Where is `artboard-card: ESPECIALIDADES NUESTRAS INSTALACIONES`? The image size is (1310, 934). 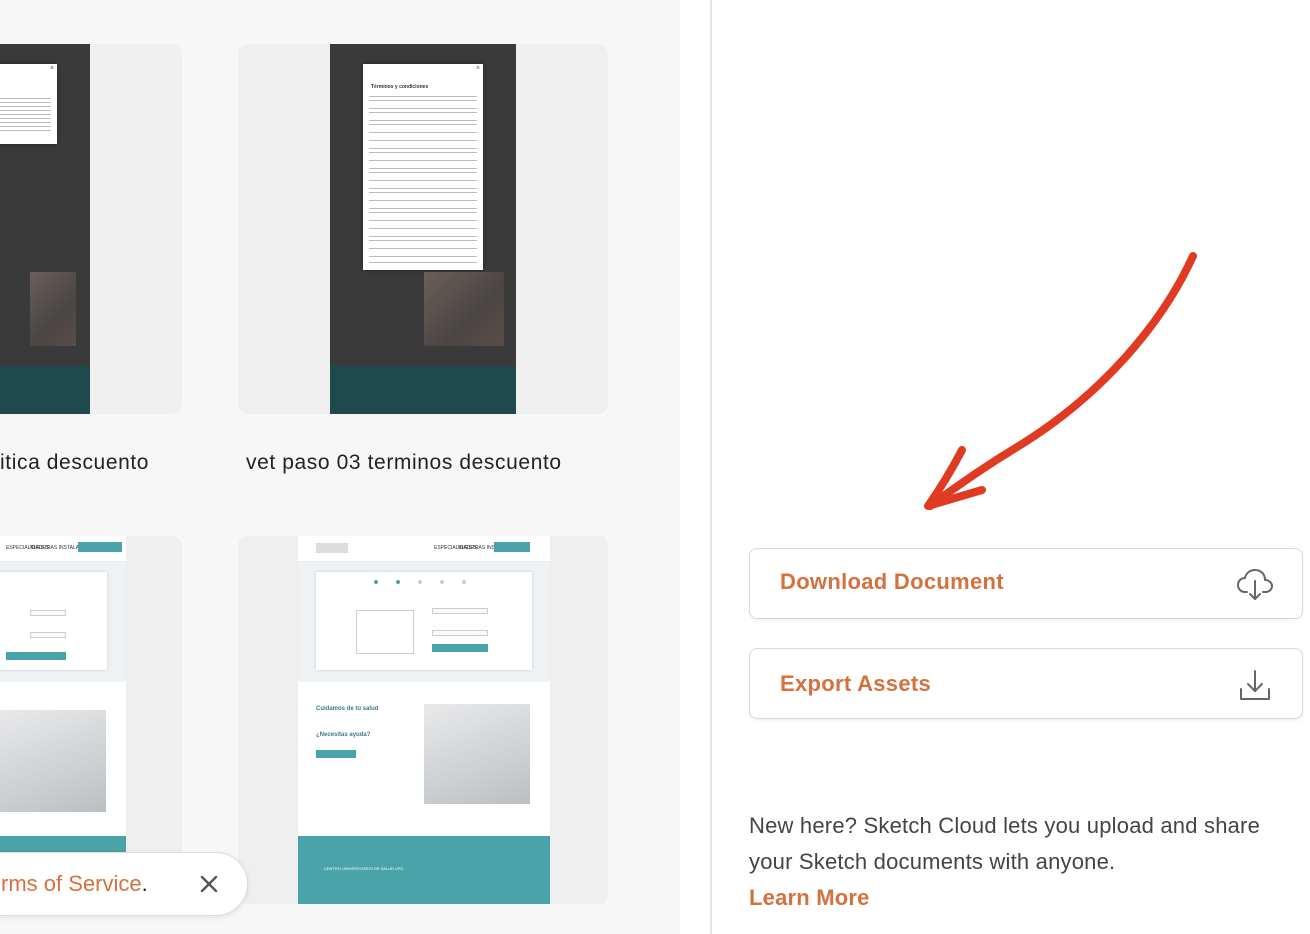
artboard-card: ESPECIALIDADES NUESTRAS INSTALACIONES is located at coordinates (91, 720).